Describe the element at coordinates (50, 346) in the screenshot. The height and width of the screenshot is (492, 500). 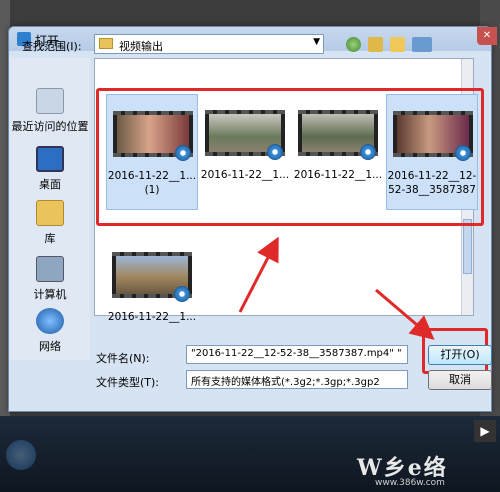
I see `place-label: 网络` at that location.